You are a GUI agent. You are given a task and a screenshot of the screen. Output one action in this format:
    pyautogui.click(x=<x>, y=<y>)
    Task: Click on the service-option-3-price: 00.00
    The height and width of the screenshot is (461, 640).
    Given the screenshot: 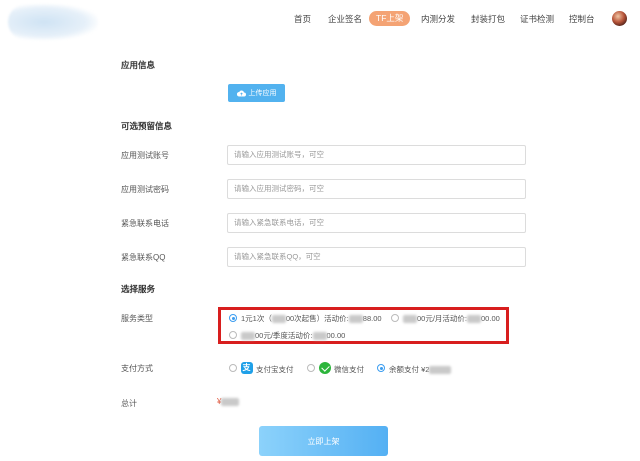 What is the action you would take?
    pyautogui.click(x=336, y=335)
    